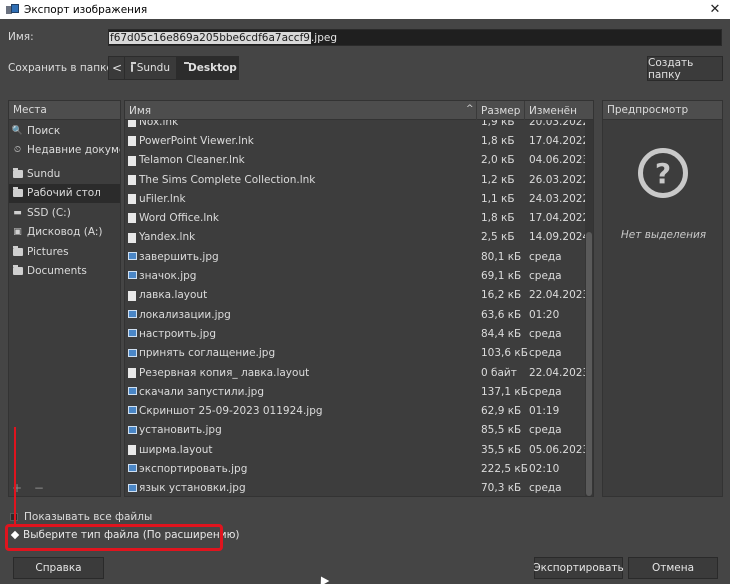  Describe the element at coordinates (501, 276) in the screenshot. I see `file-size: 69,1 кБ` at that location.